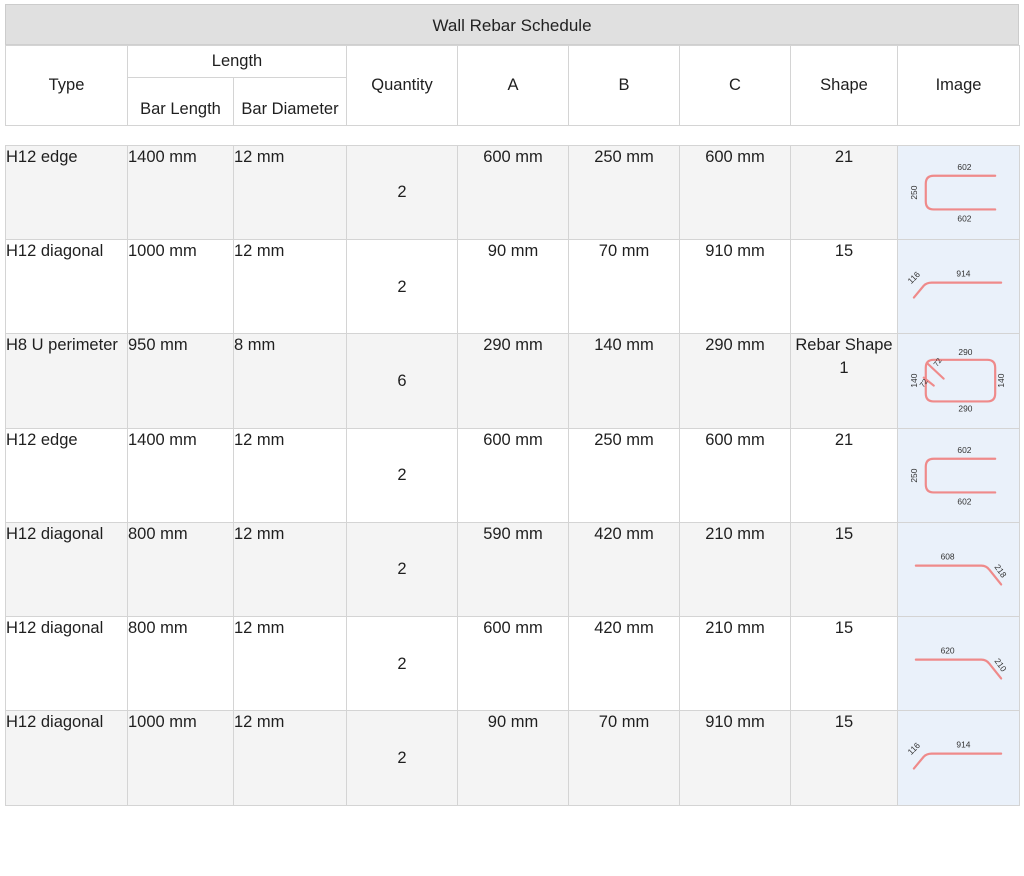  Describe the element at coordinates (624, 569) in the screenshot. I see `dimension-b-cell: 420 mm` at that location.